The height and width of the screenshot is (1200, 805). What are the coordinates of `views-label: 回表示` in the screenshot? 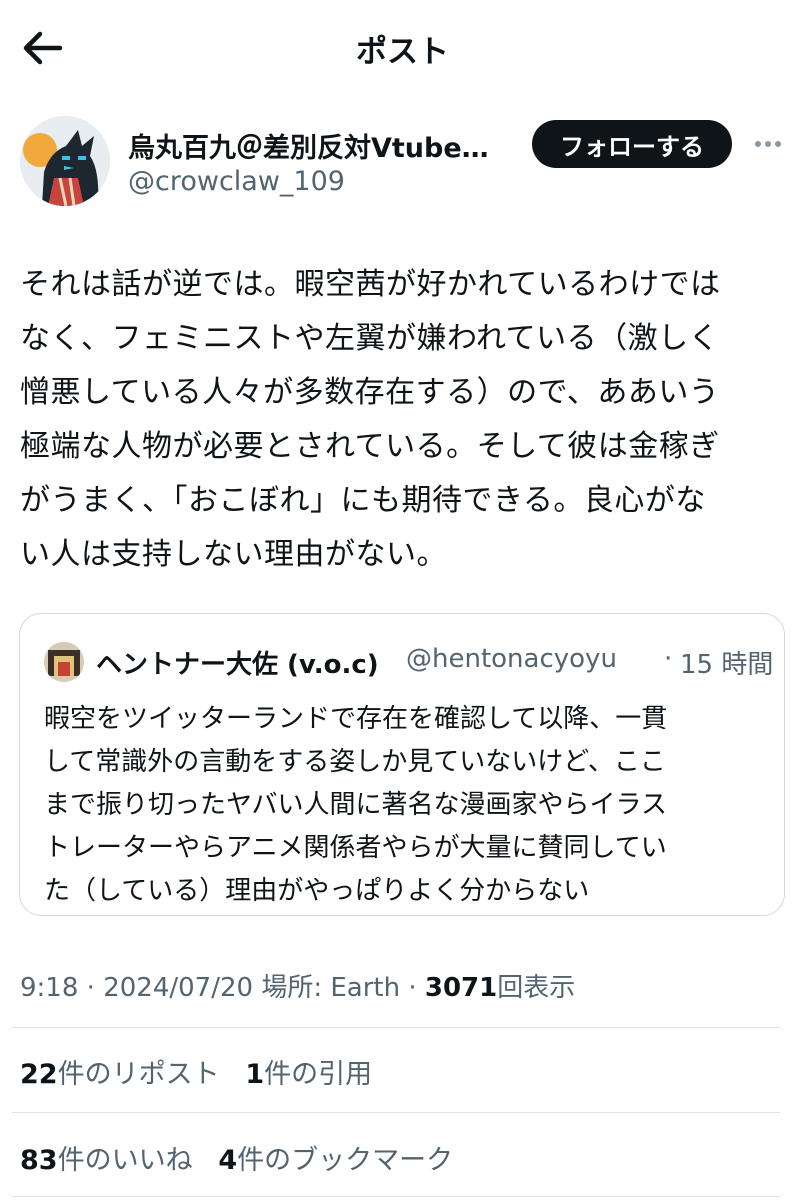 It's located at (536, 988).